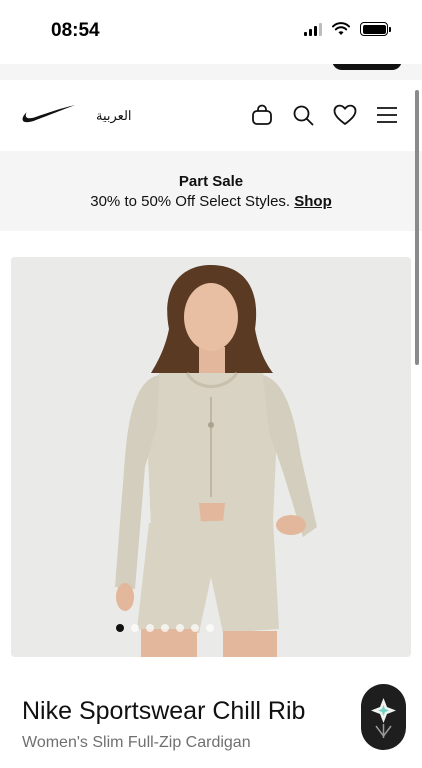 The image size is (422, 768). I want to click on menu-icon, so click(387, 115).